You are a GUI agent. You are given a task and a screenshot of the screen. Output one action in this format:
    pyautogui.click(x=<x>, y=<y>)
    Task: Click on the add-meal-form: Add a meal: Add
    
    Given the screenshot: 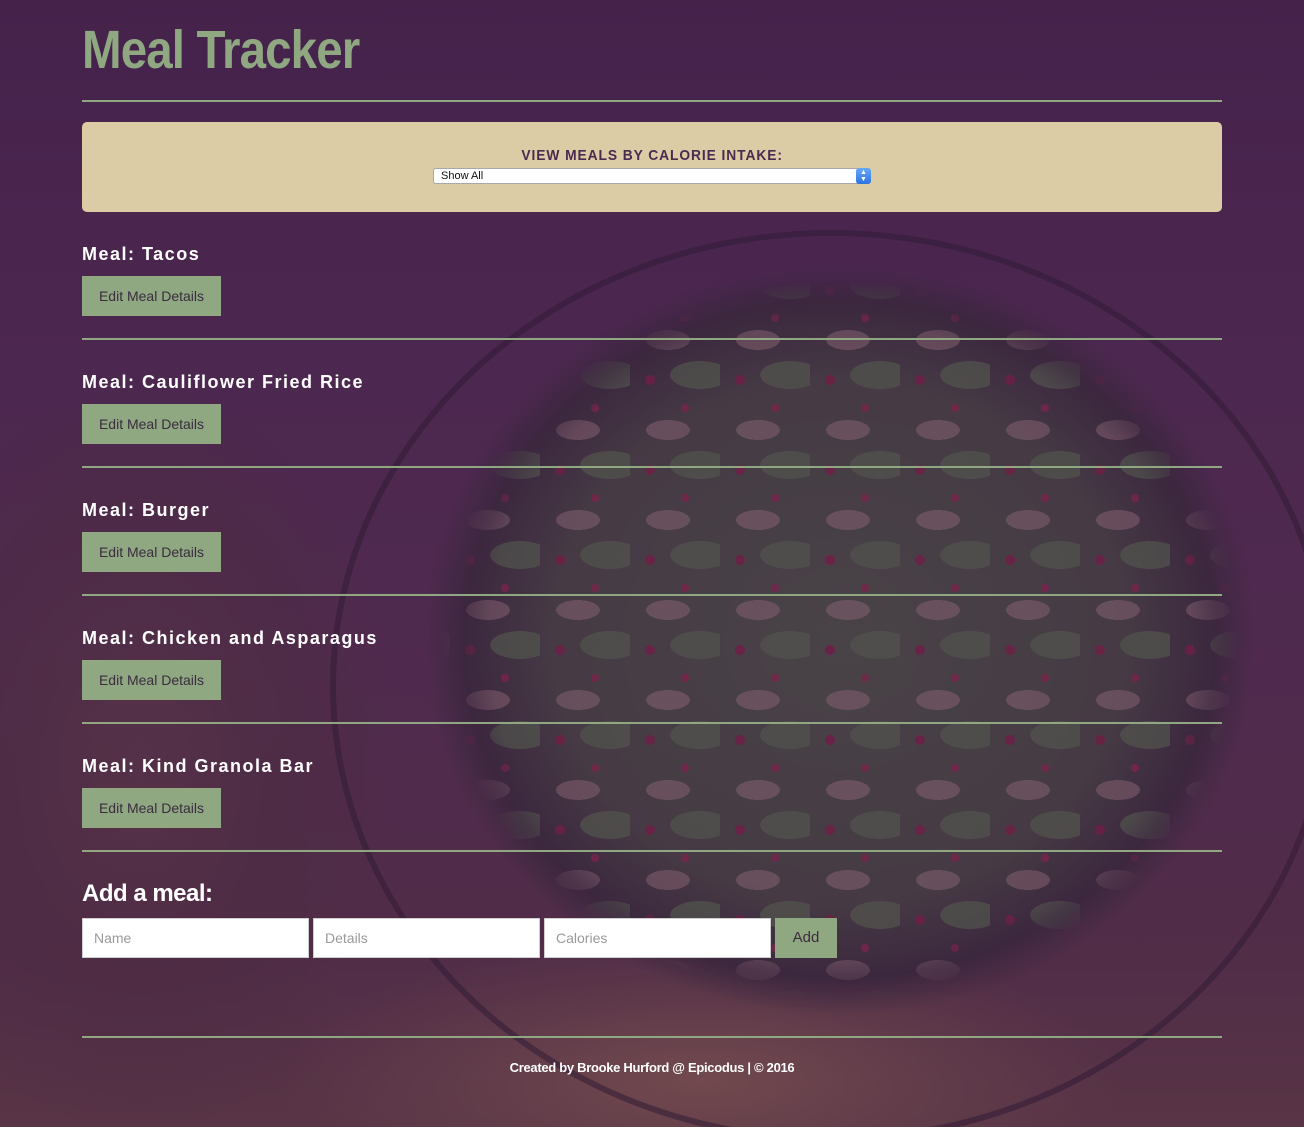 What is the action you would take?
    pyautogui.click(x=652, y=944)
    